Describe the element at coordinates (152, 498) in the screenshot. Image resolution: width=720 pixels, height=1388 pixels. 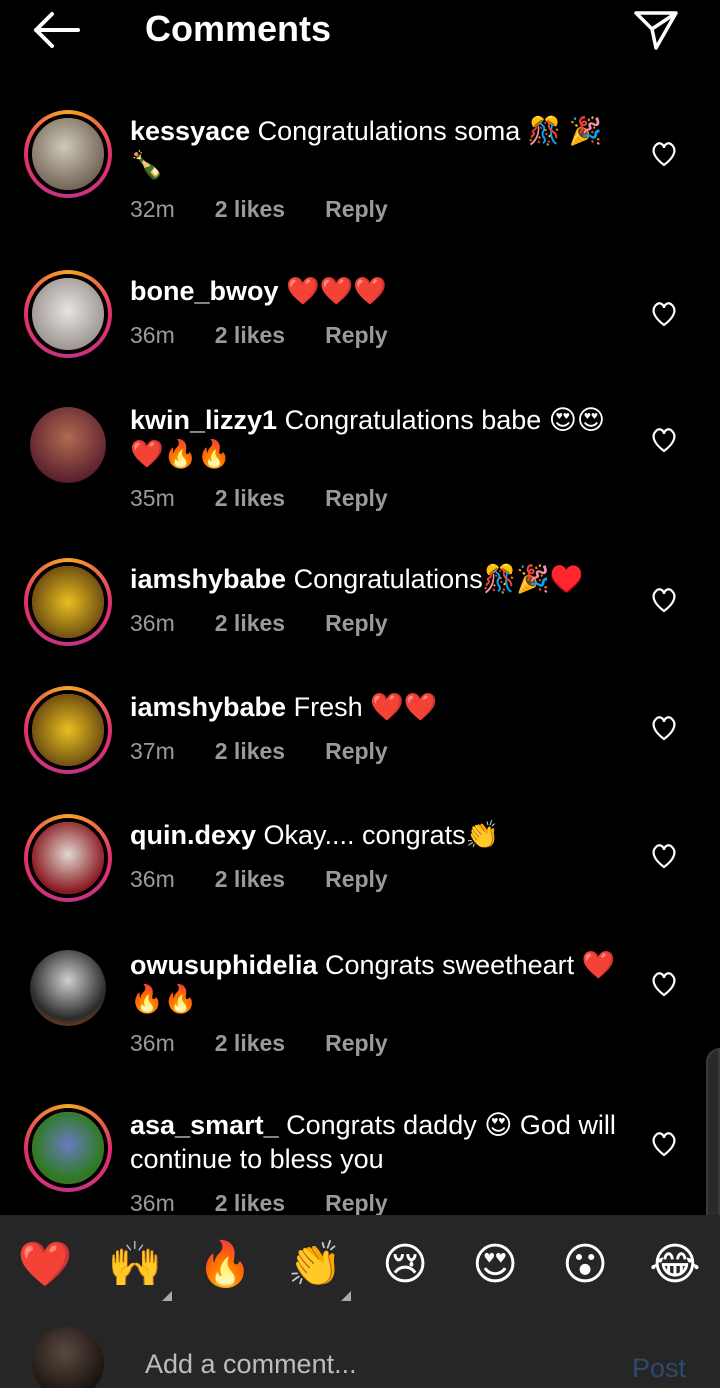
I see `comment-time: 35m` at that location.